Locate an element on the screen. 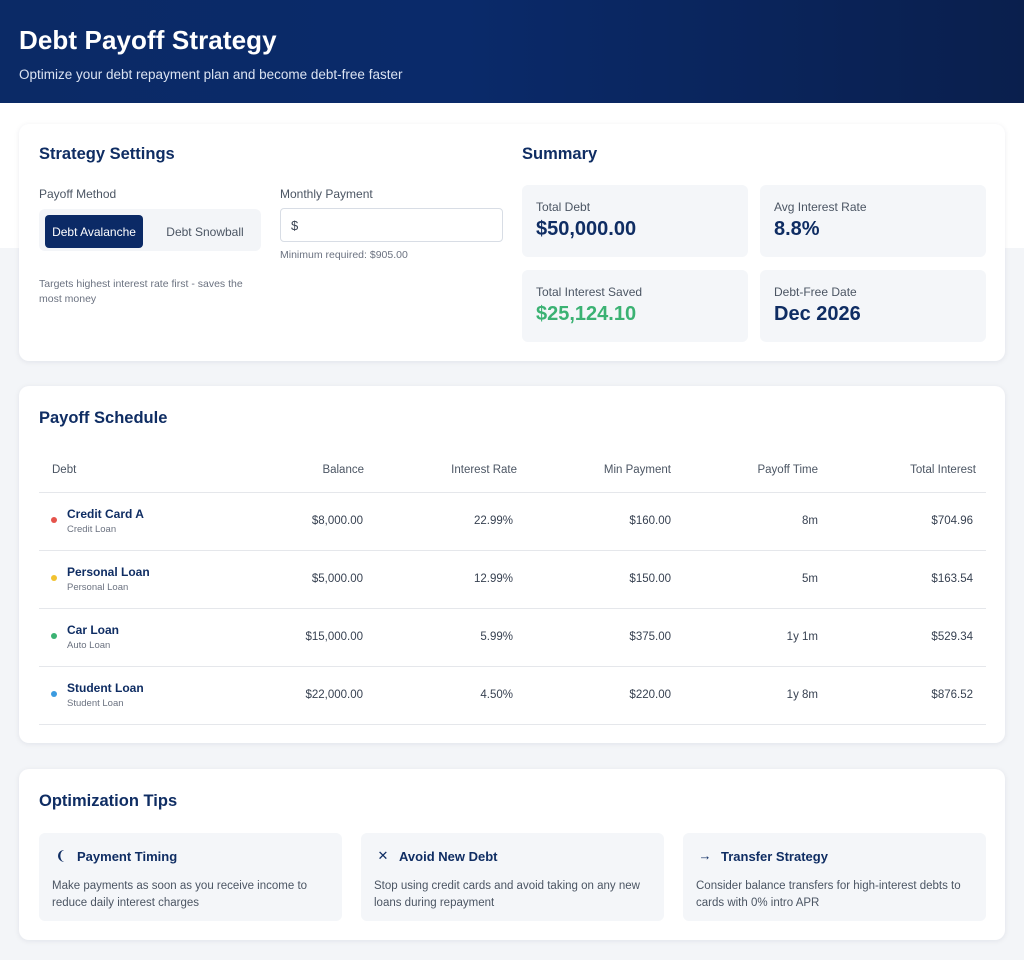  avg-rate-stat: Avg Interest Rate 8.8% is located at coordinates (873, 221).